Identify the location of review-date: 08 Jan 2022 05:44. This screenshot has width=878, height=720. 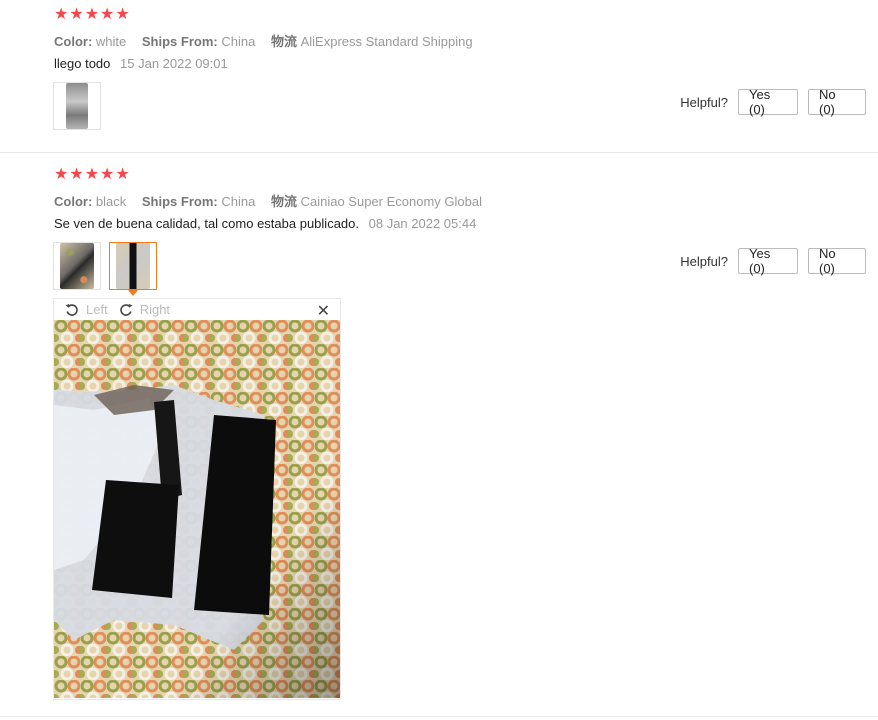
(422, 223).